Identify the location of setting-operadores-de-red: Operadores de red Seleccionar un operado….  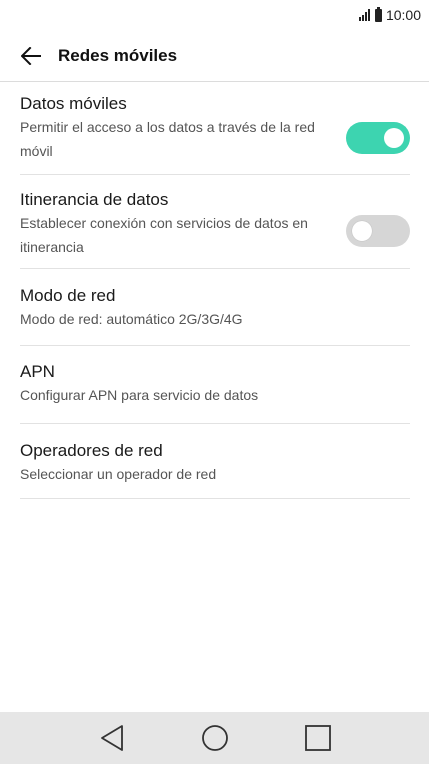
(215, 461).